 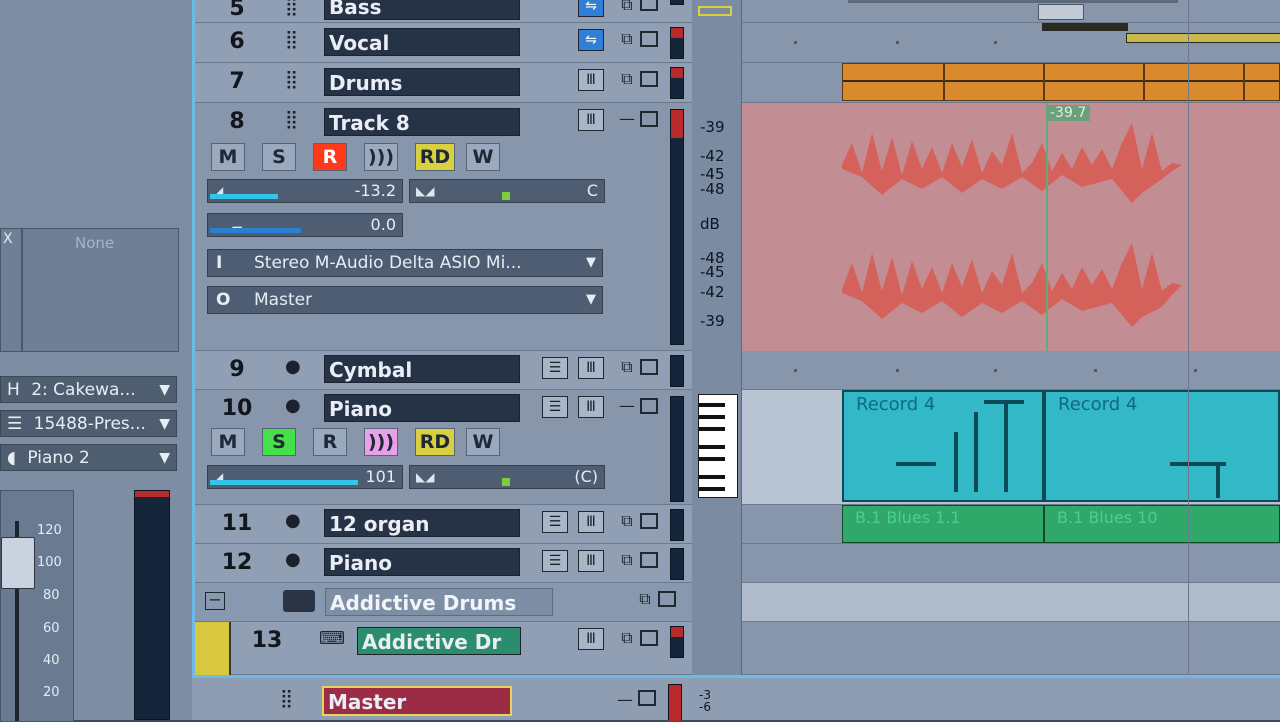 I want to click on drum-clip, so click(x=1061, y=82).